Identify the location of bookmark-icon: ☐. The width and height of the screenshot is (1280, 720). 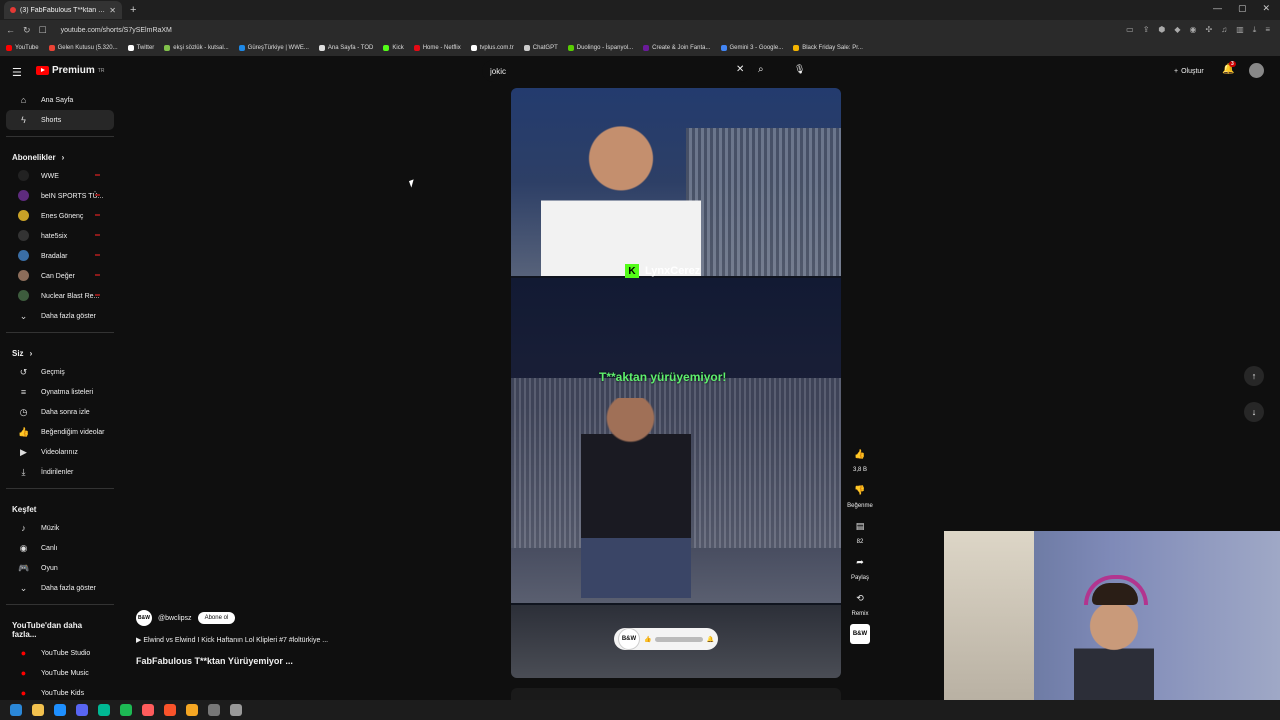
(43, 30).